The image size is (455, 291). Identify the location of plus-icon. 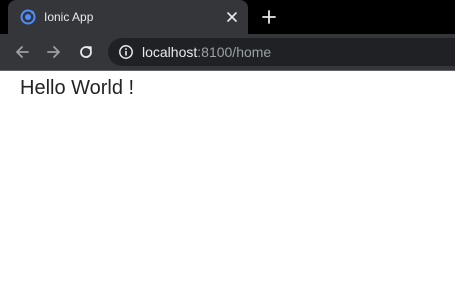
(269, 17).